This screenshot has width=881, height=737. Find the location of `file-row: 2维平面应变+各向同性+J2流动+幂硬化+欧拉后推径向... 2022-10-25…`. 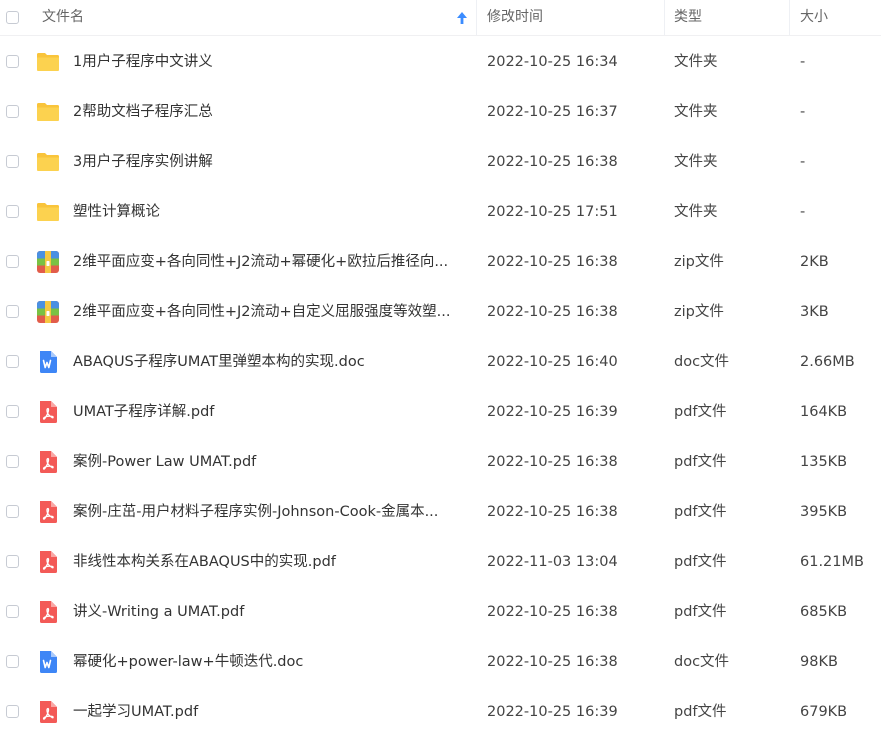

file-row: 2维平面应变+各向同性+J2流动+幂硬化+欧拉后推径向... 2022-10-25… is located at coordinates (440, 262).